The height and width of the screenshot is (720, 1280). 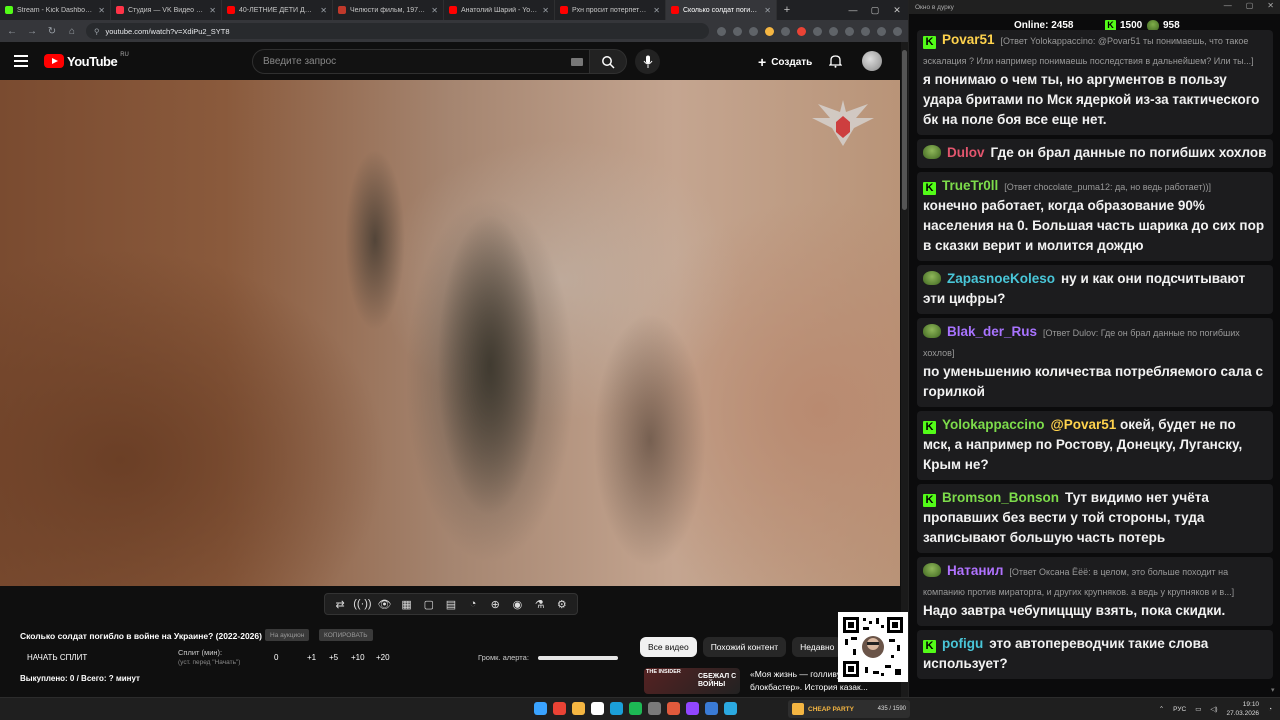 I want to click on menu-icon, so click(x=21, y=61).